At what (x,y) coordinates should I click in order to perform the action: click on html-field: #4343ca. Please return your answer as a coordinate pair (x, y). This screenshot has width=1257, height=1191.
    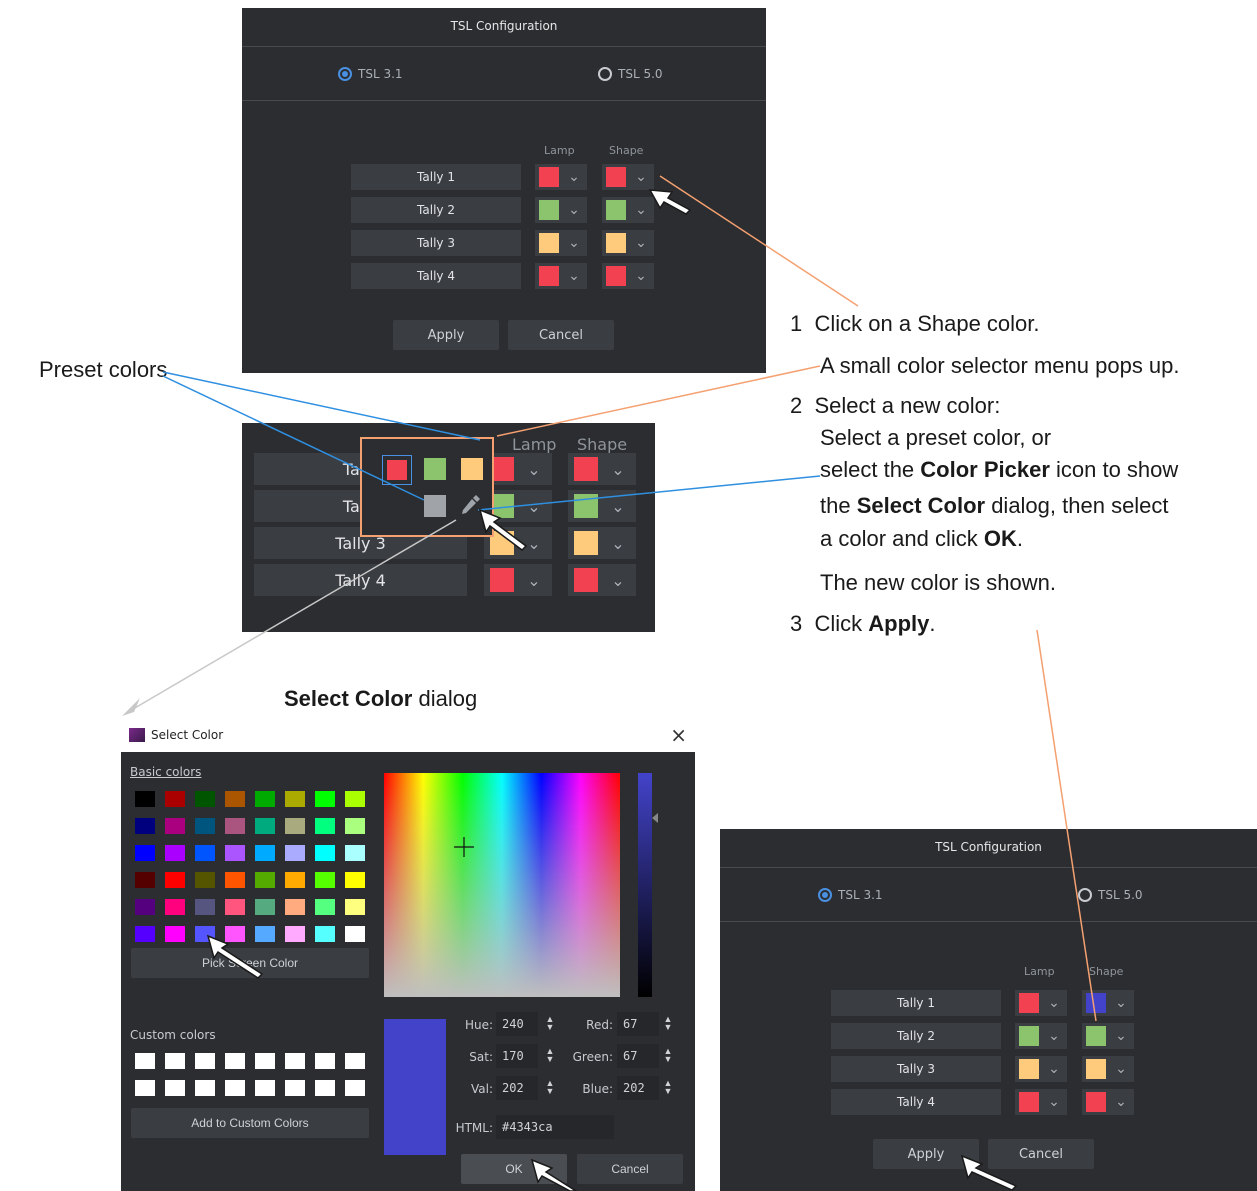
    Looking at the image, I should click on (555, 1127).